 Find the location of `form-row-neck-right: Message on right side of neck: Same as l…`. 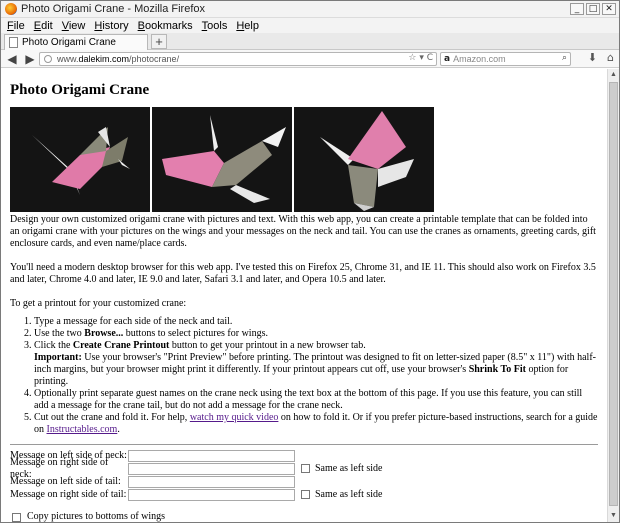

form-row-neck-right: Message on right side of neck: Same as l… is located at coordinates (304, 468).